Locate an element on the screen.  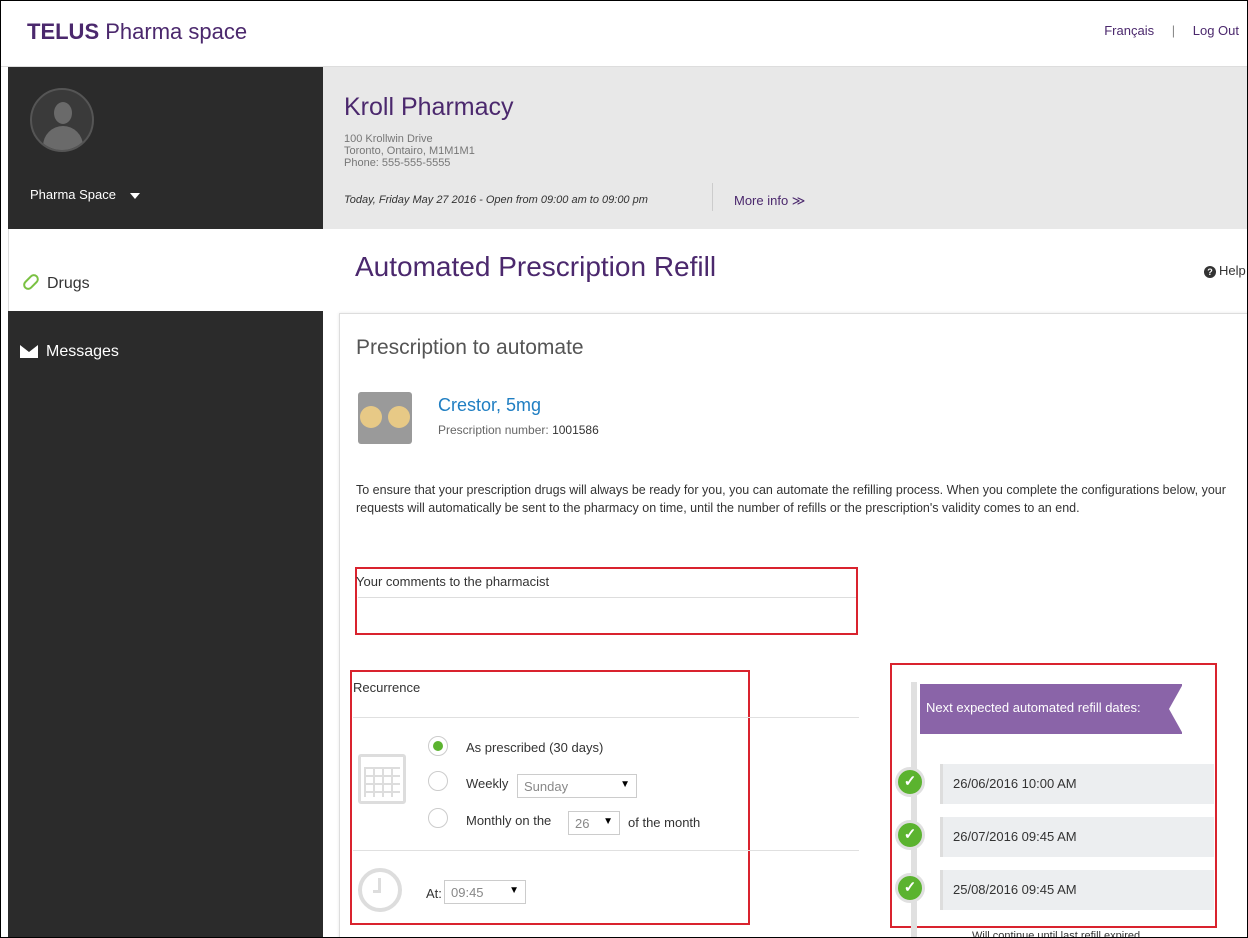
at-label: At: is located at coordinates (434, 893).